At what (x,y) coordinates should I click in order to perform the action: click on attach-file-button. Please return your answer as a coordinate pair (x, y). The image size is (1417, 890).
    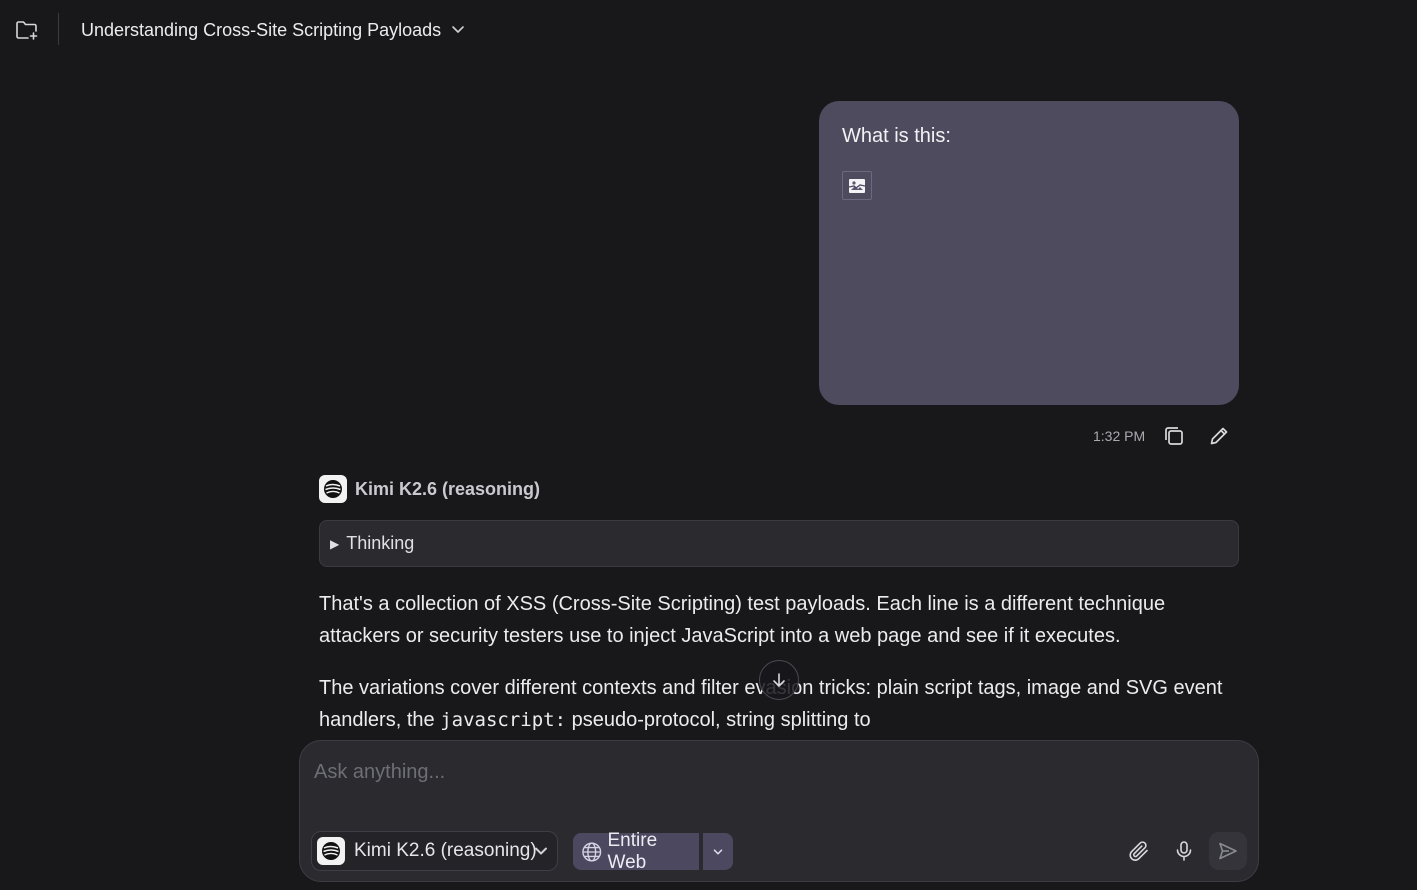
    Looking at the image, I should click on (1139, 851).